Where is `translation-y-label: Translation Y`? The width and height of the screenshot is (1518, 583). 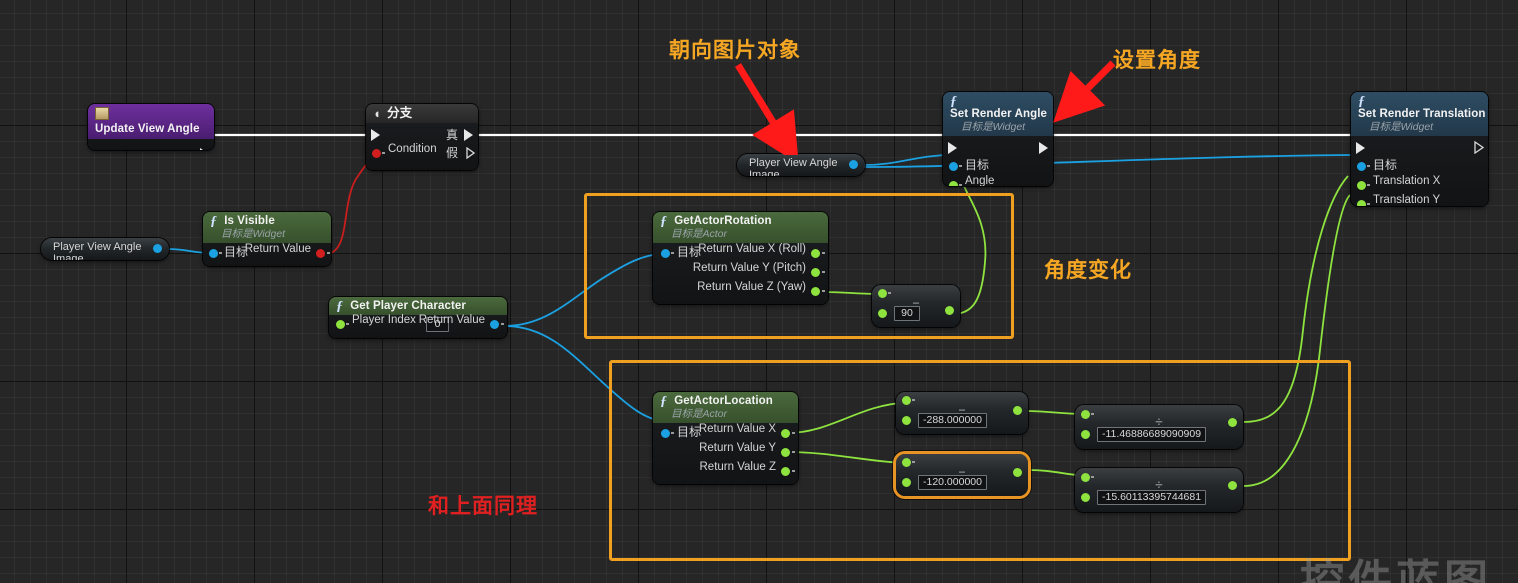 translation-y-label: Translation Y is located at coordinates (1407, 200).